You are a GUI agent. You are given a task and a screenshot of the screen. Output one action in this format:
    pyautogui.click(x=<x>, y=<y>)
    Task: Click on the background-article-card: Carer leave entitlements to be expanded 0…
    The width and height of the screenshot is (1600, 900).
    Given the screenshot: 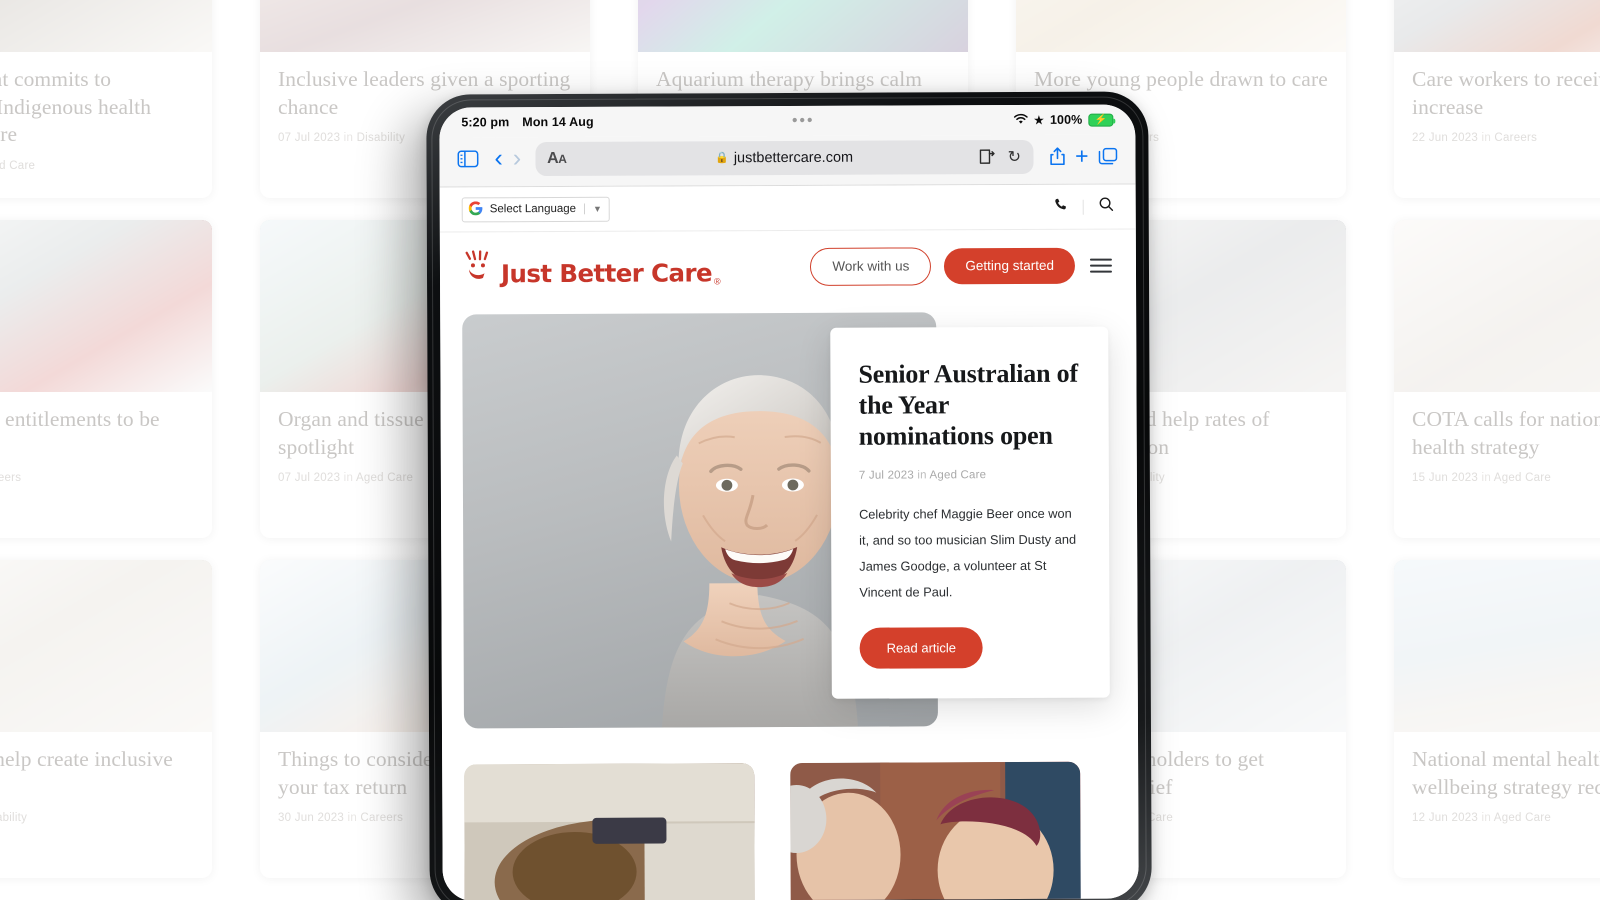 What is the action you would take?
    pyautogui.click(x=106, y=379)
    